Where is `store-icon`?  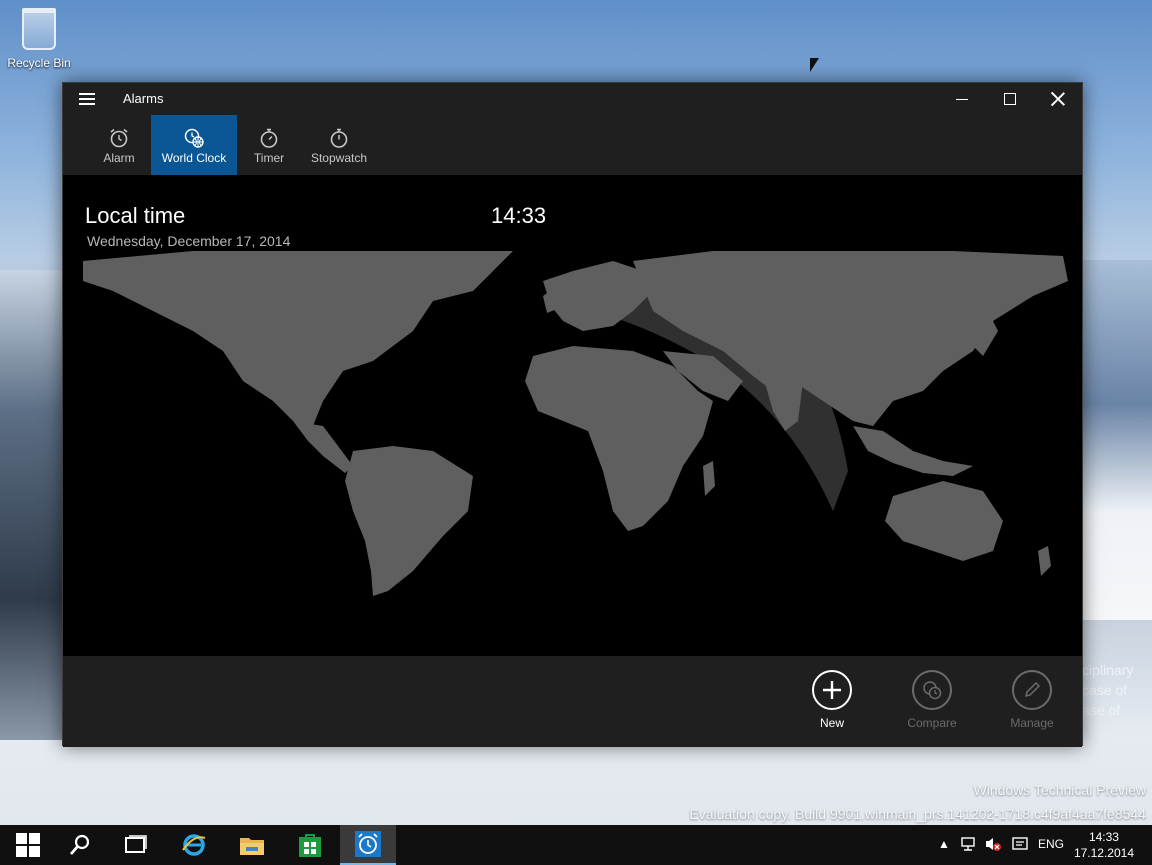 store-icon is located at coordinates (310, 845).